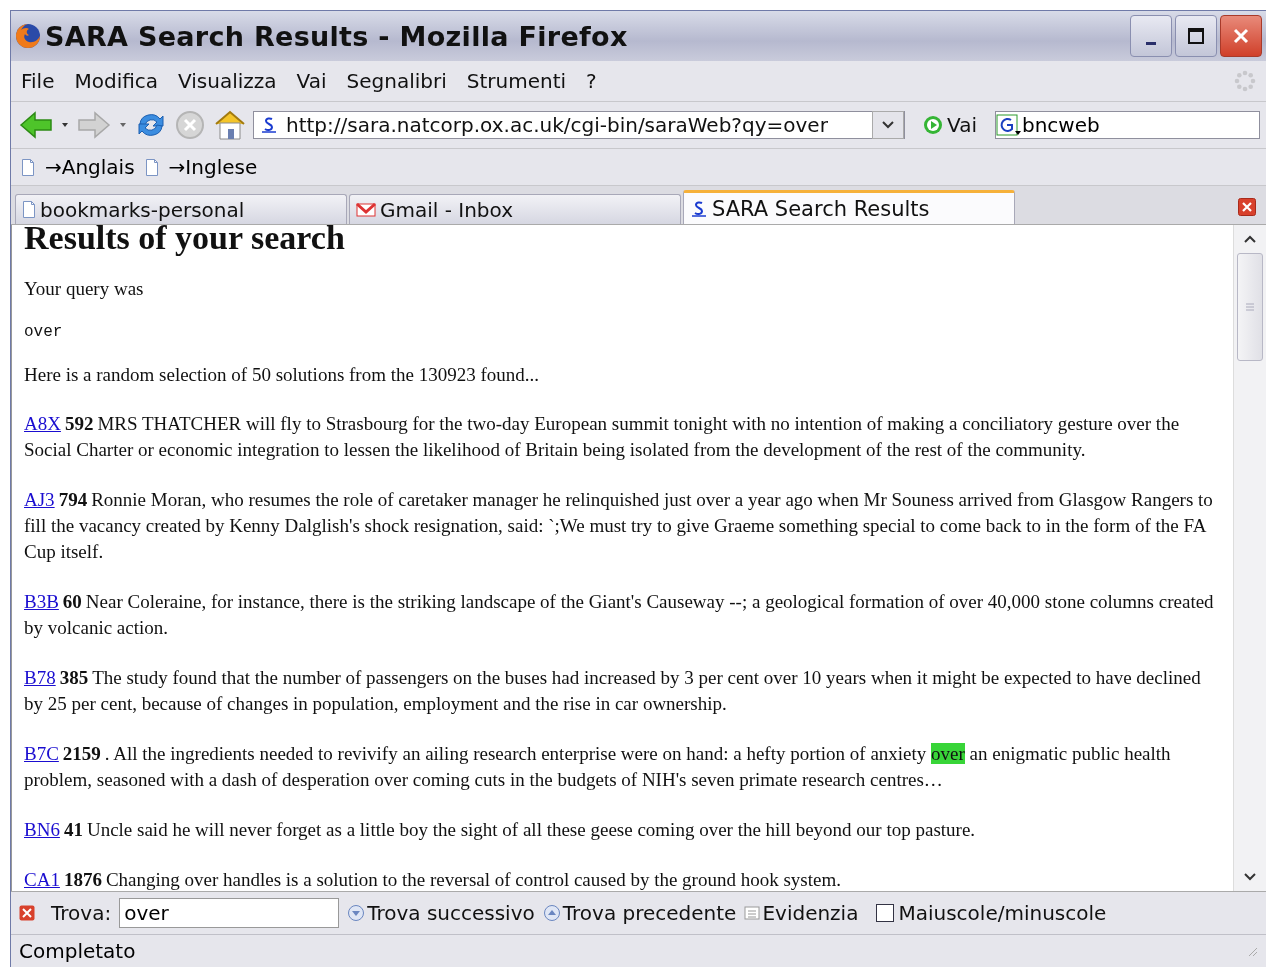 Image resolution: width=1266 pixels, height=967 pixels. Describe the element at coordinates (38, 81) in the screenshot. I see `menu-item: File` at that location.